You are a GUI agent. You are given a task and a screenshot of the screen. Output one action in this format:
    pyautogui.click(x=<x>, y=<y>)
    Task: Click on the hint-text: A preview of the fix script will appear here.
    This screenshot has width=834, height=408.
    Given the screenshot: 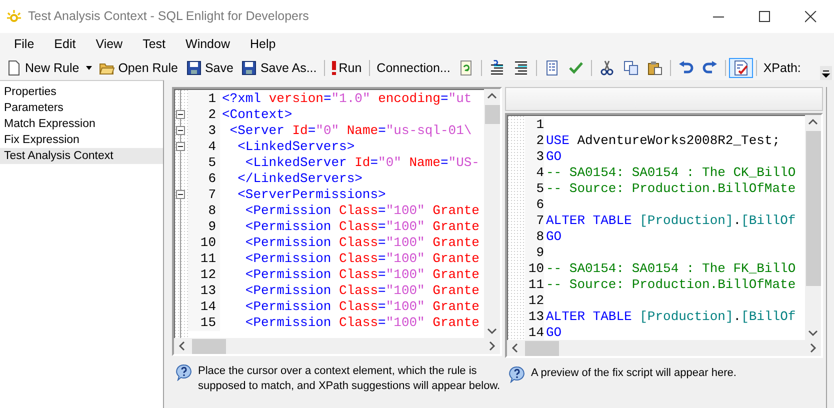 What is the action you would take?
    pyautogui.click(x=633, y=373)
    